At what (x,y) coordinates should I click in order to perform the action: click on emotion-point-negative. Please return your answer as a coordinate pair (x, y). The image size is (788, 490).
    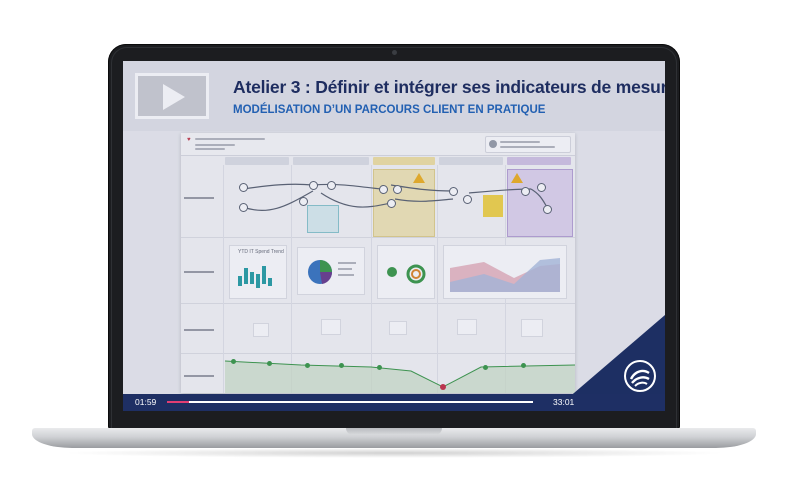
    Looking at the image, I should click on (443, 387).